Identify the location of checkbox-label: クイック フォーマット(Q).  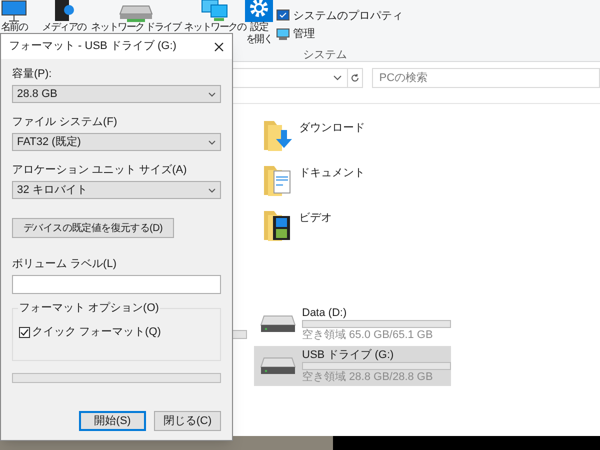
(96, 332).